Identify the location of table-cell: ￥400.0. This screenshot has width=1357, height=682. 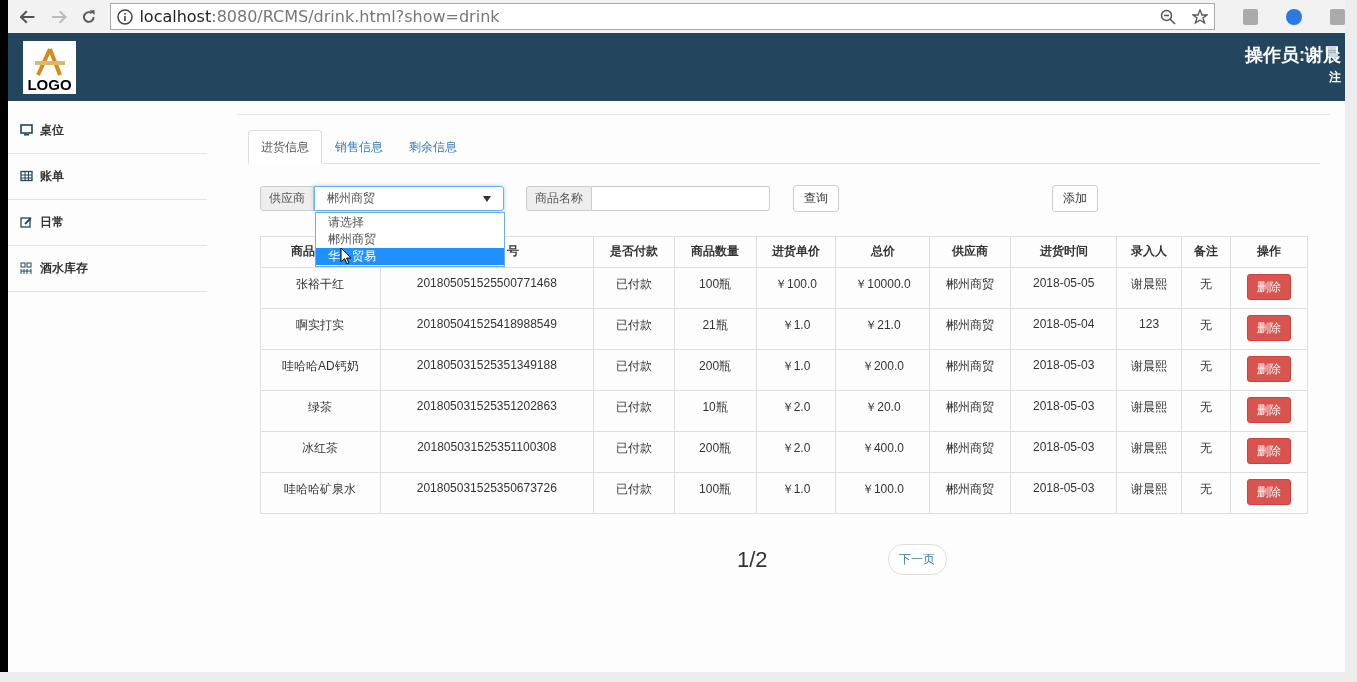
(882, 452).